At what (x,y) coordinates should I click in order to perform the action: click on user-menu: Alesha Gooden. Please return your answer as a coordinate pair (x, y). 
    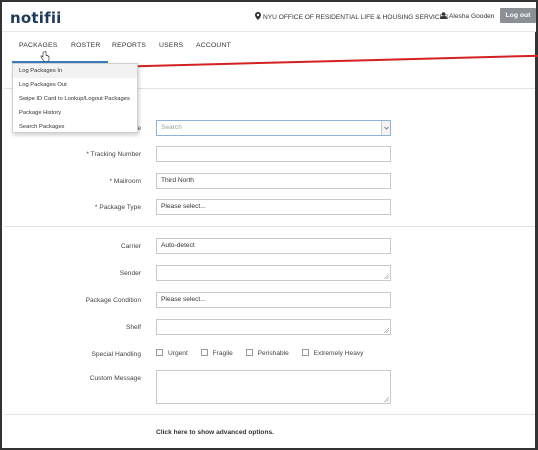
    Looking at the image, I should click on (467, 16).